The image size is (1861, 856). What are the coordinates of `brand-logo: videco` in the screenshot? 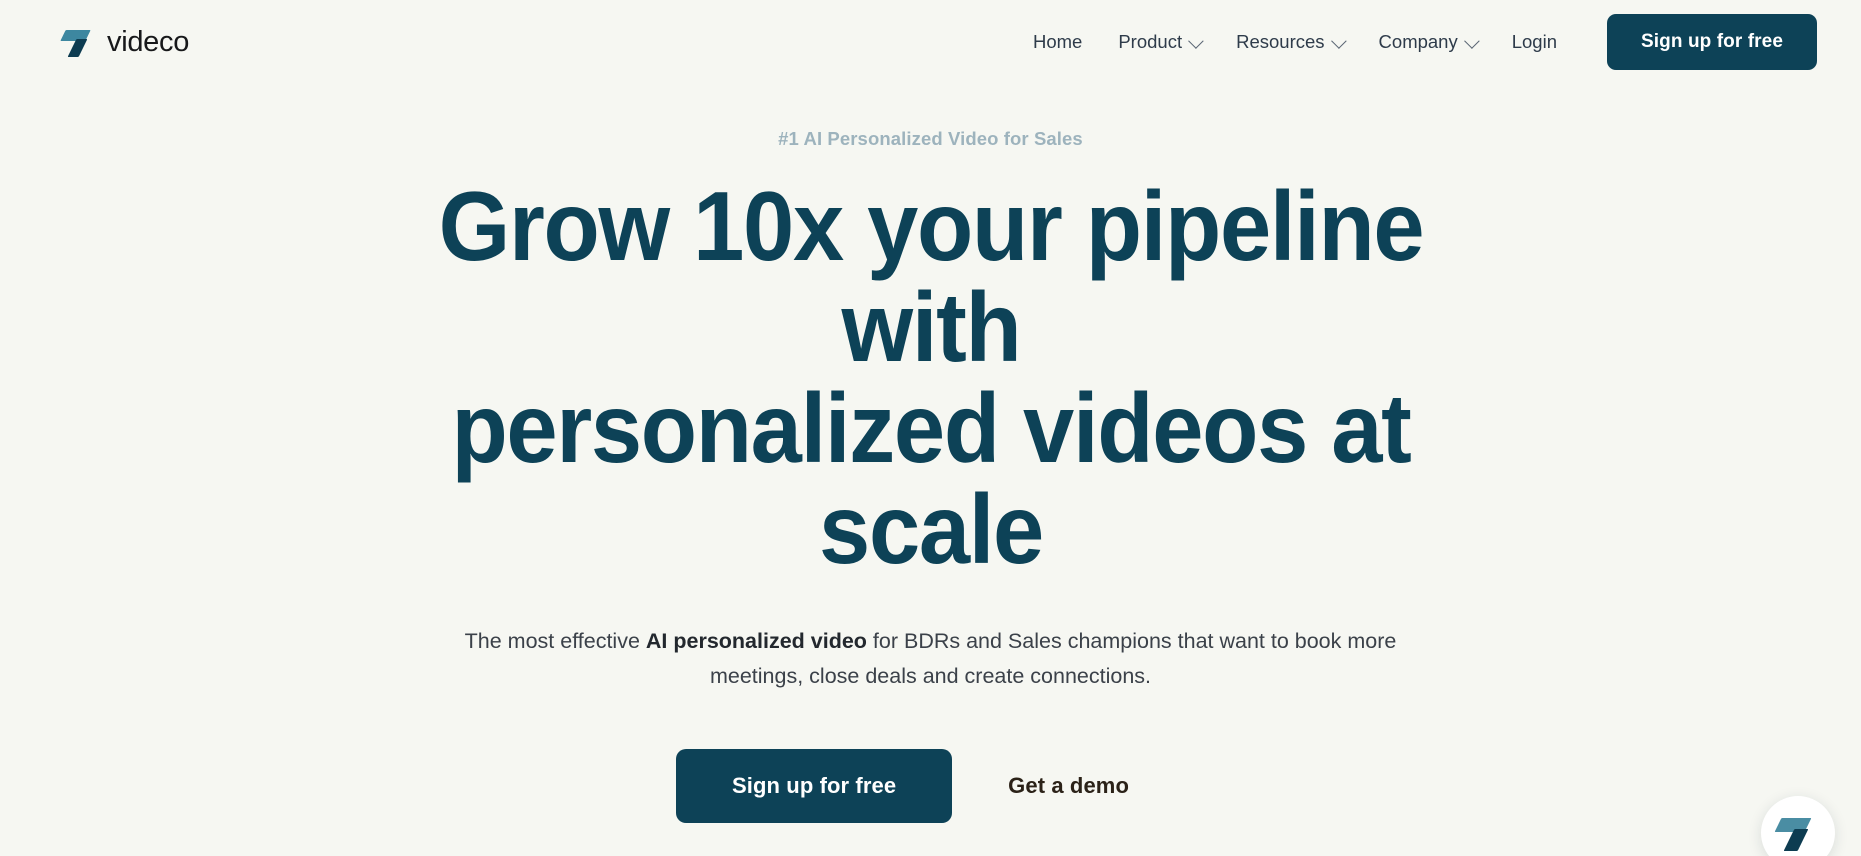 It's located at (125, 42).